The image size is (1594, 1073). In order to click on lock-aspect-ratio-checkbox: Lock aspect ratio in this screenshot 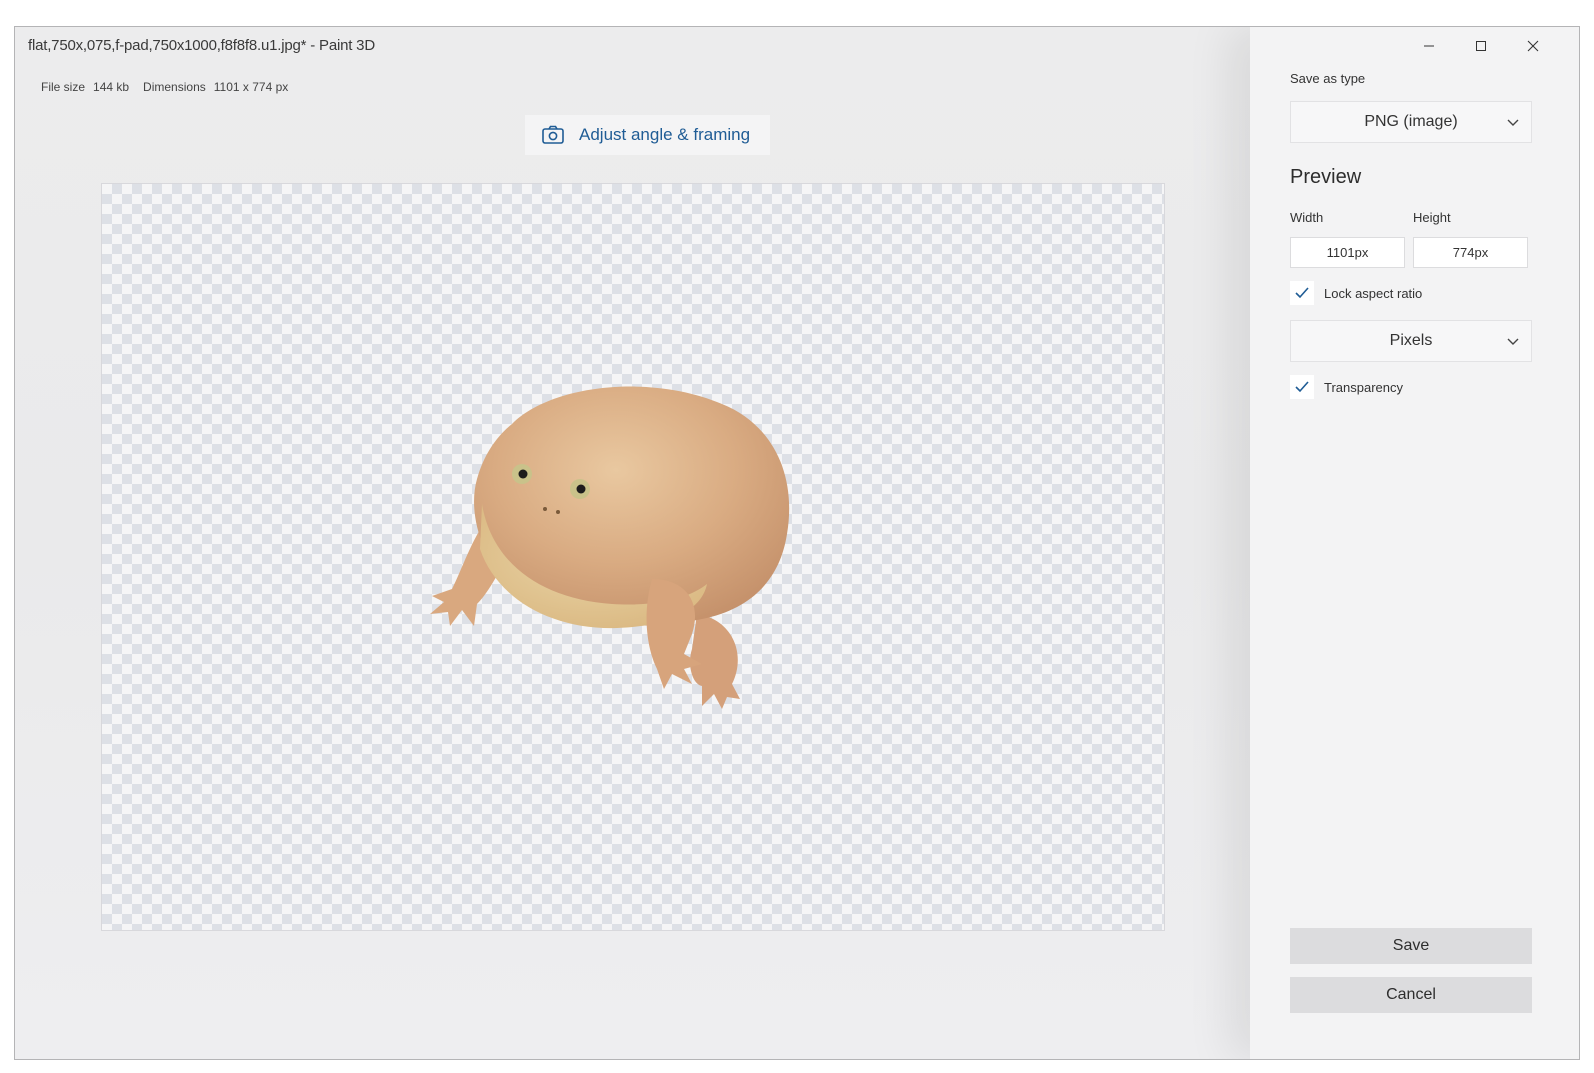, I will do `click(1356, 293)`.